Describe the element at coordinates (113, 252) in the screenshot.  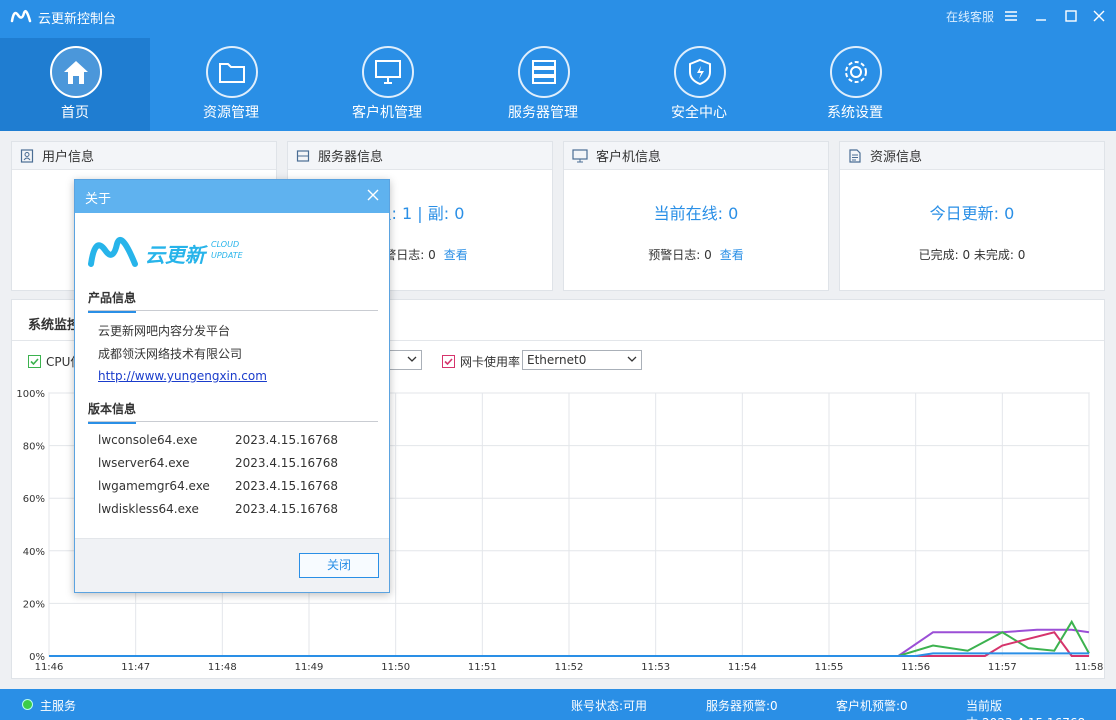
I see `cloud-update-logo-icon` at that location.